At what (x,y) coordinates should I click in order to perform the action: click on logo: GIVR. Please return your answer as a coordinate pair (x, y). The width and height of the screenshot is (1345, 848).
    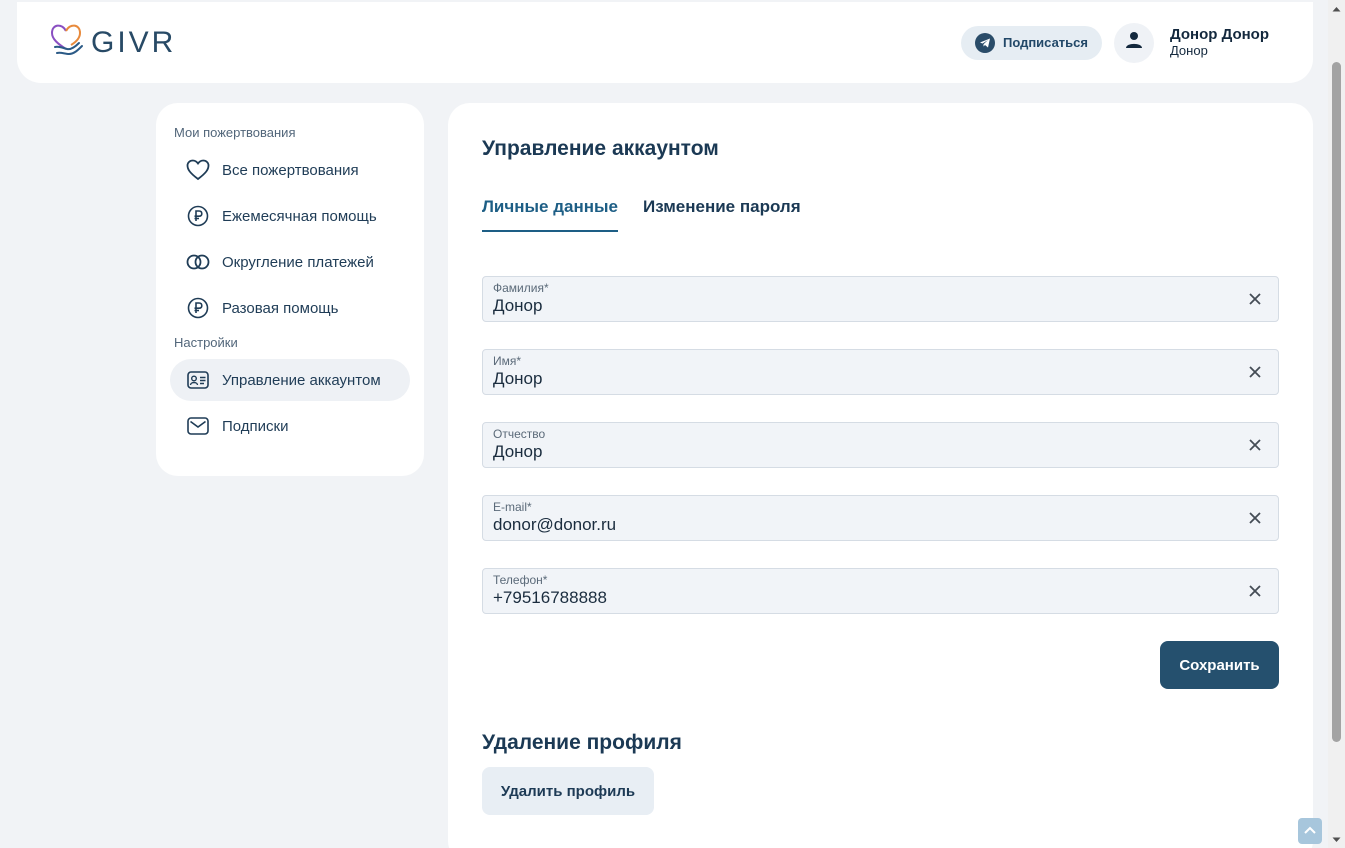
    Looking at the image, I should click on (112, 42).